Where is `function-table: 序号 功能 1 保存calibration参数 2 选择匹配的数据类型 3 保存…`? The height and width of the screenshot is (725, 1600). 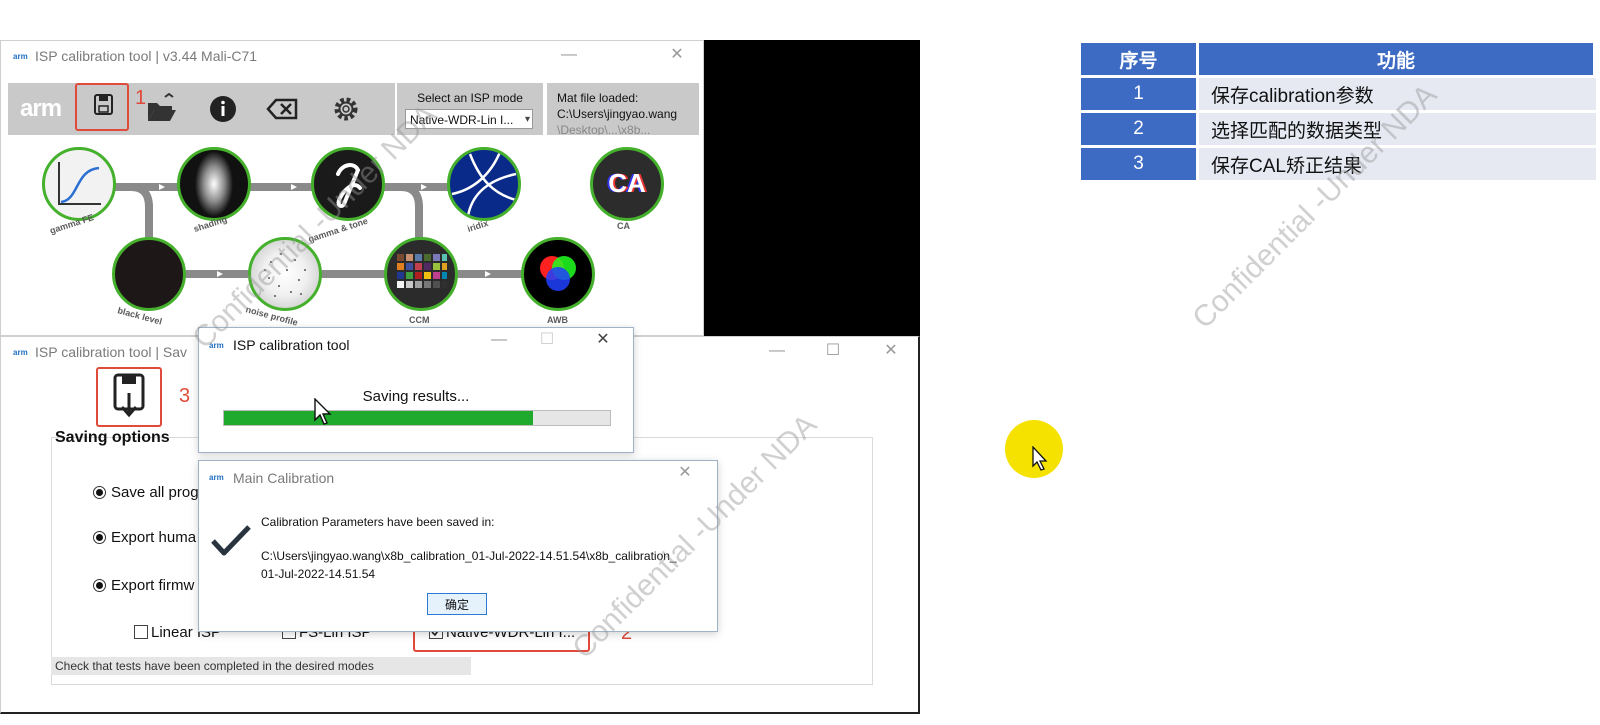 function-table: 序号 功能 1 保存calibration参数 2 选择匹配的数据类型 3 保存… is located at coordinates (1338, 111).